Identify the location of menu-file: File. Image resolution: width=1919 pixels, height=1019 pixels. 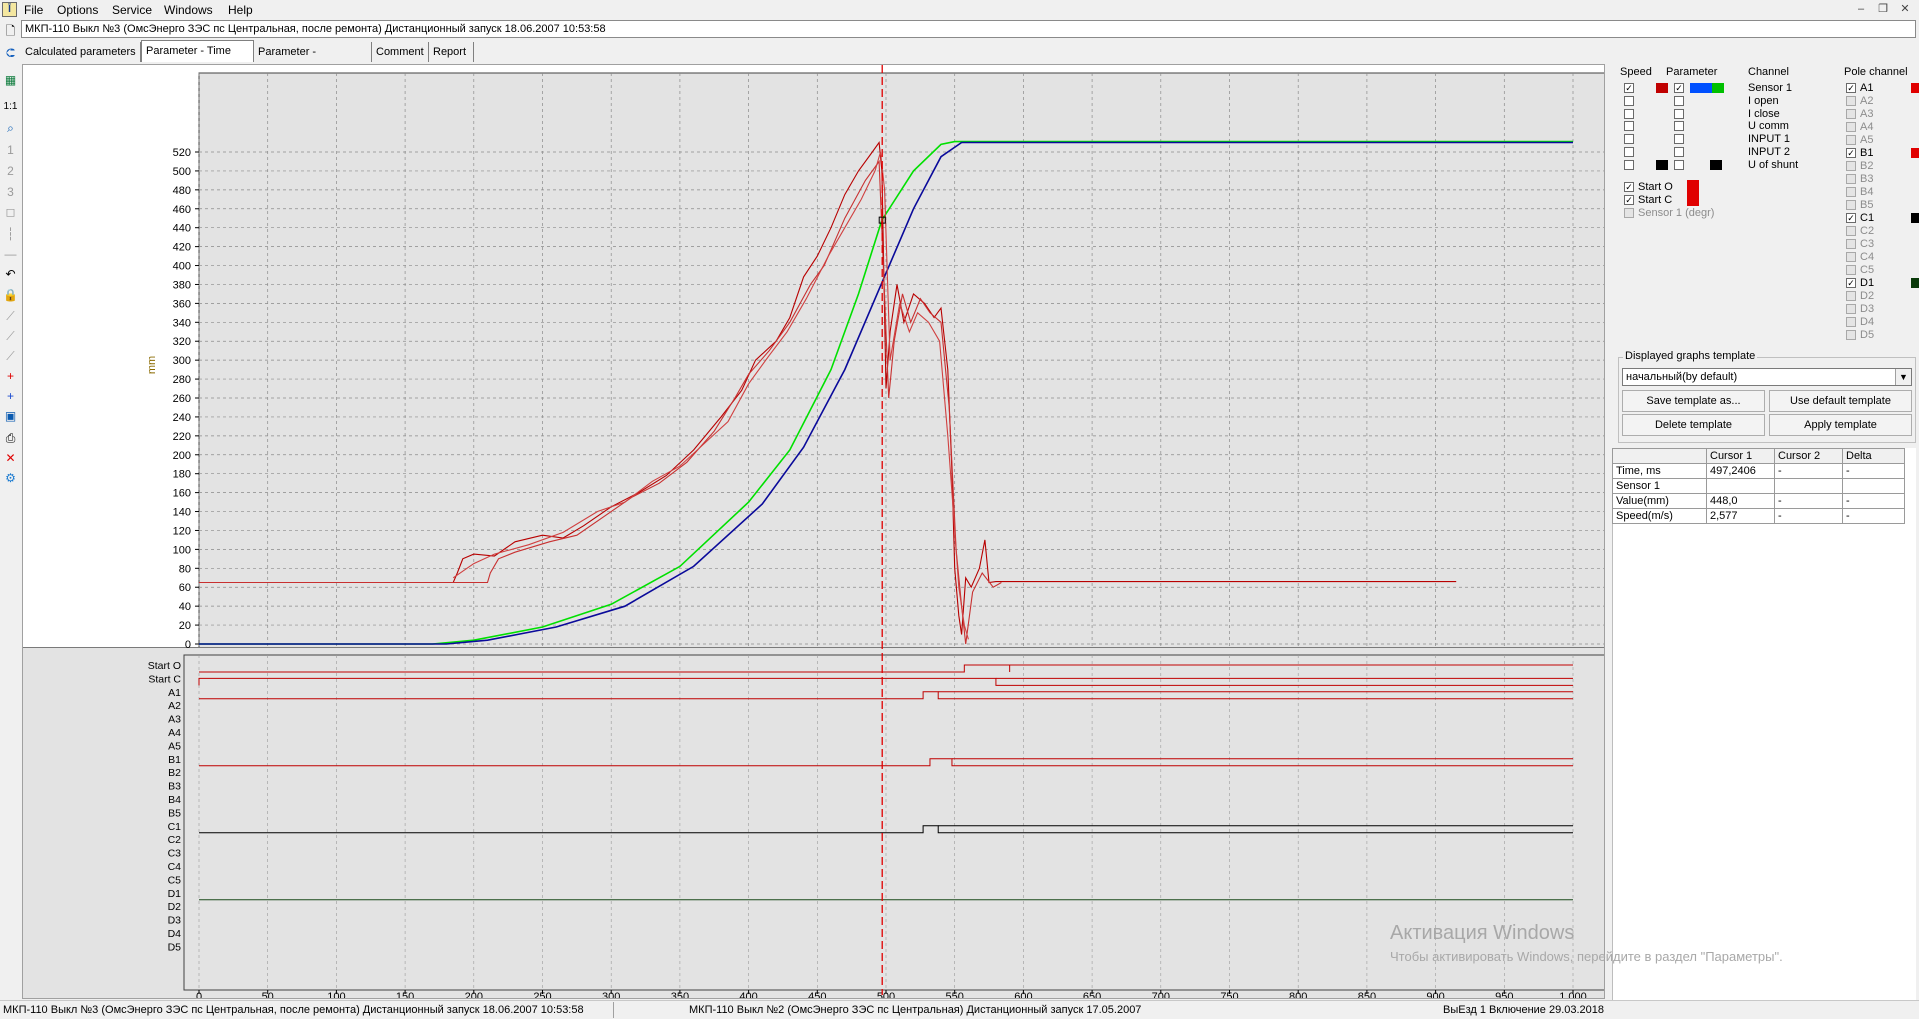
(33, 10).